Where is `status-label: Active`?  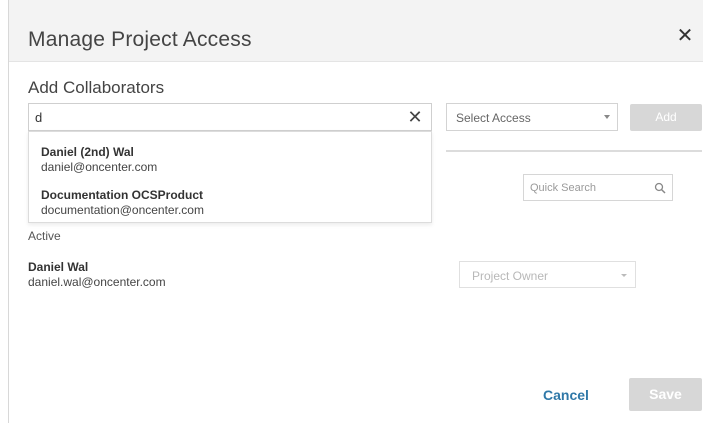
status-label: Active is located at coordinates (44, 236).